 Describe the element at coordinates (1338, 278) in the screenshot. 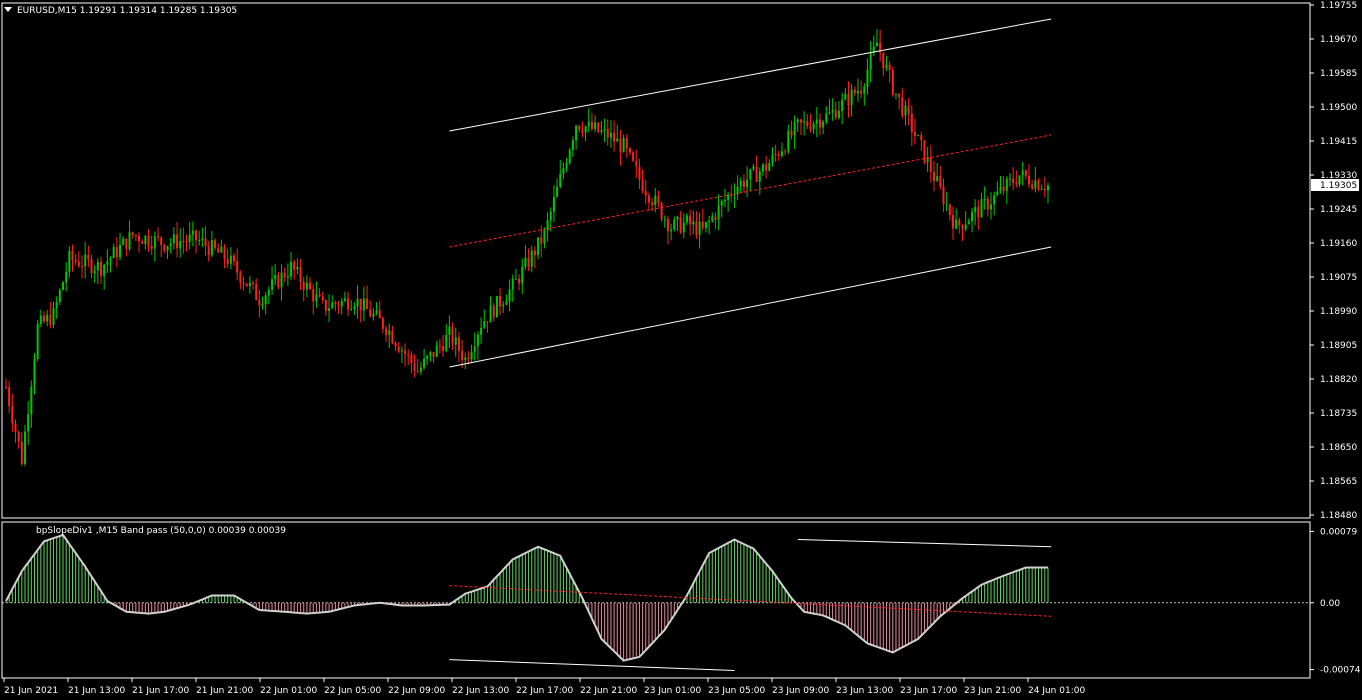

I see `price-tick-label: 1.19075` at that location.